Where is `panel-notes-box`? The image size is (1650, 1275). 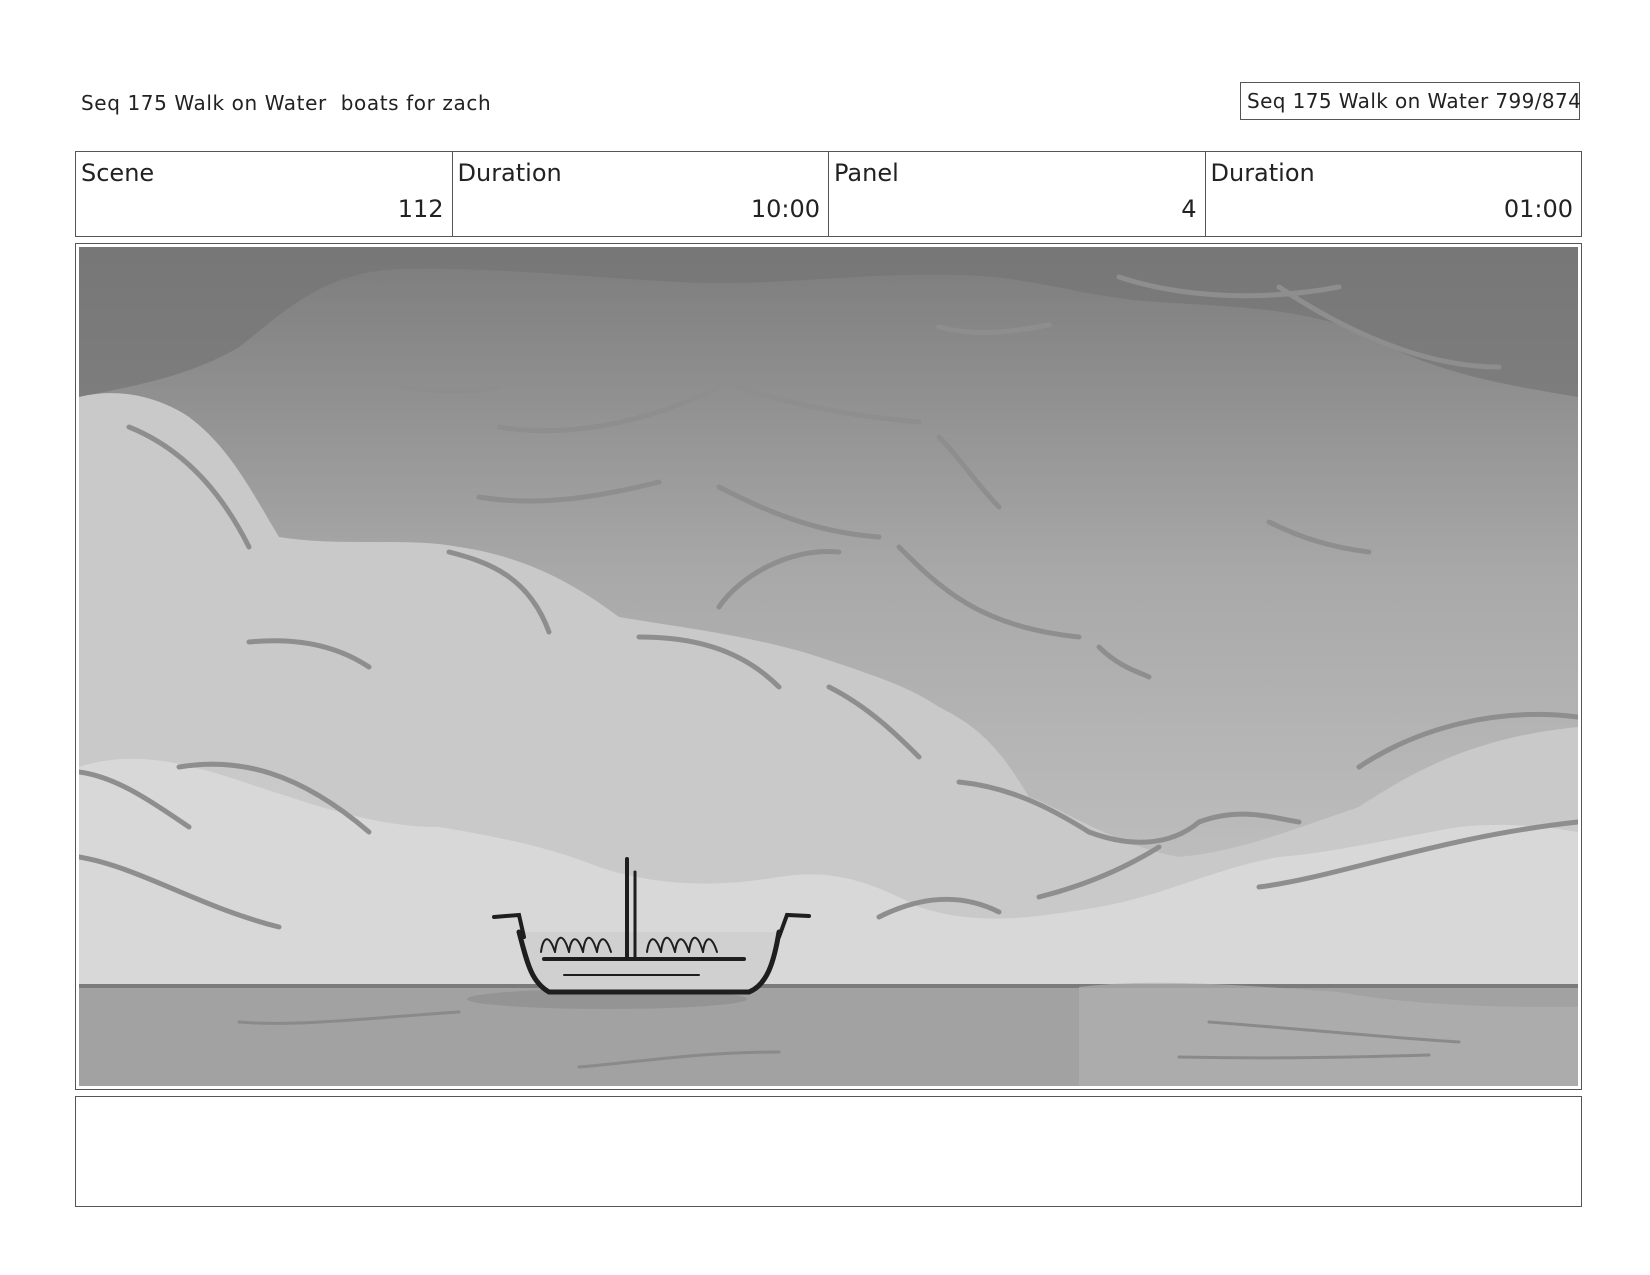 panel-notes-box is located at coordinates (828, 1151).